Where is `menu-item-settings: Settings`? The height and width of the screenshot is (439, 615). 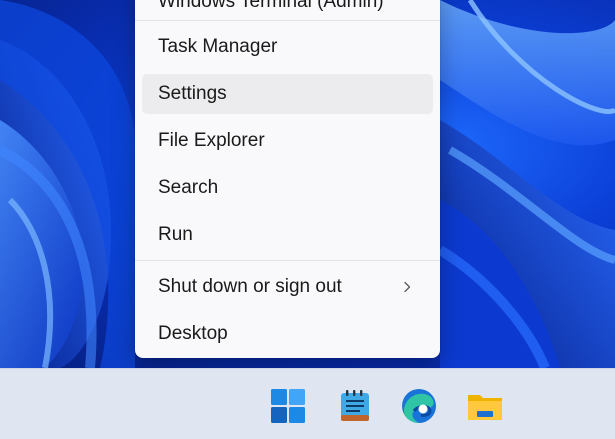 menu-item-settings: Settings is located at coordinates (287, 94).